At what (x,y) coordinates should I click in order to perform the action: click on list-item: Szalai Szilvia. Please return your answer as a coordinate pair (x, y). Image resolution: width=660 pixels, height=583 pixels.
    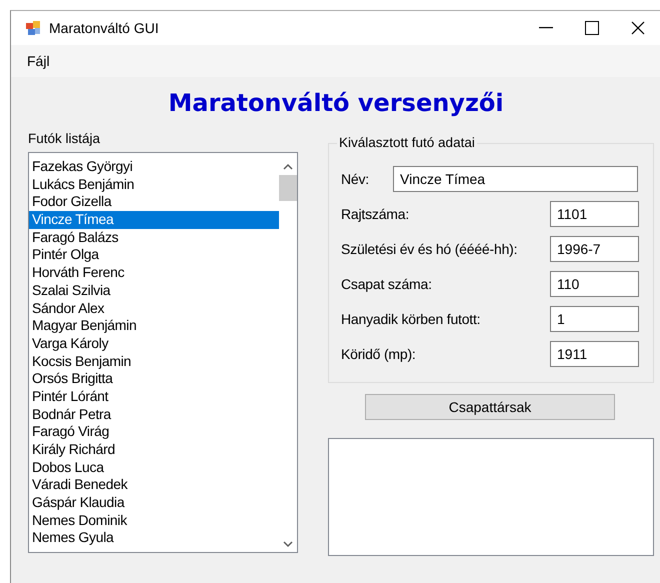
    Looking at the image, I should click on (154, 291).